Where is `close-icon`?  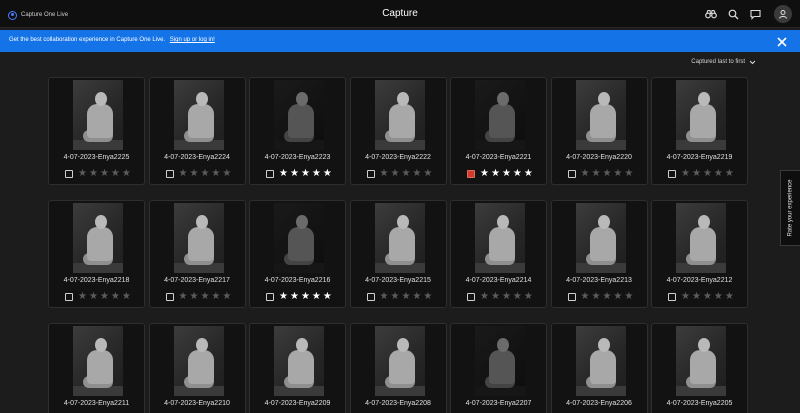
close-icon is located at coordinates (782, 41).